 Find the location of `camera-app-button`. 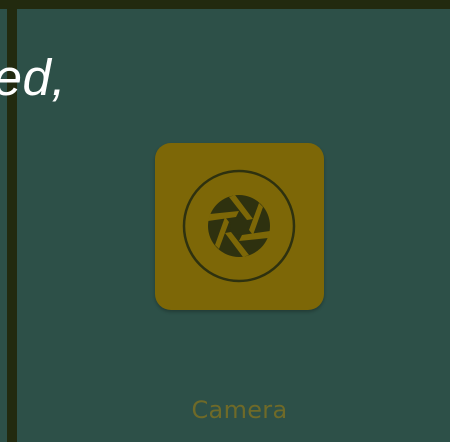

camera-app-button is located at coordinates (239, 226).